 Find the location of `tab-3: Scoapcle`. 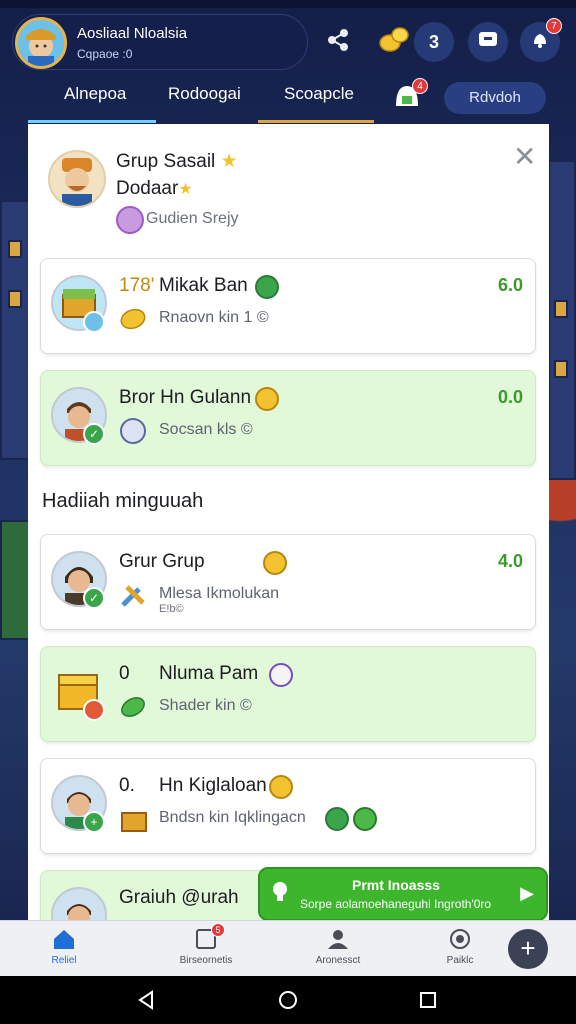

tab-3: Scoapcle is located at coordinates (319, 94).